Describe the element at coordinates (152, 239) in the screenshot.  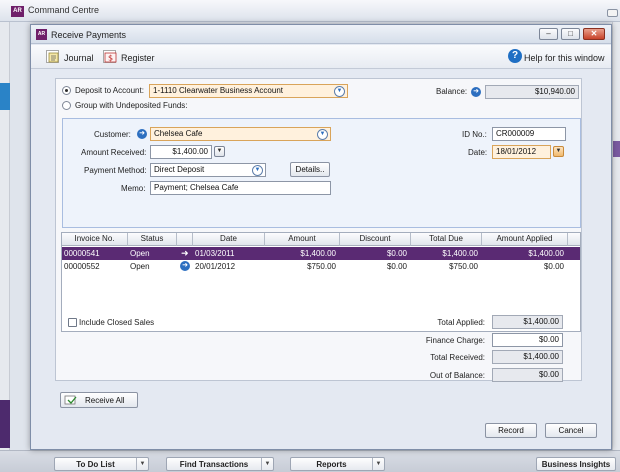
I see `column-header-status: Status` at that location.